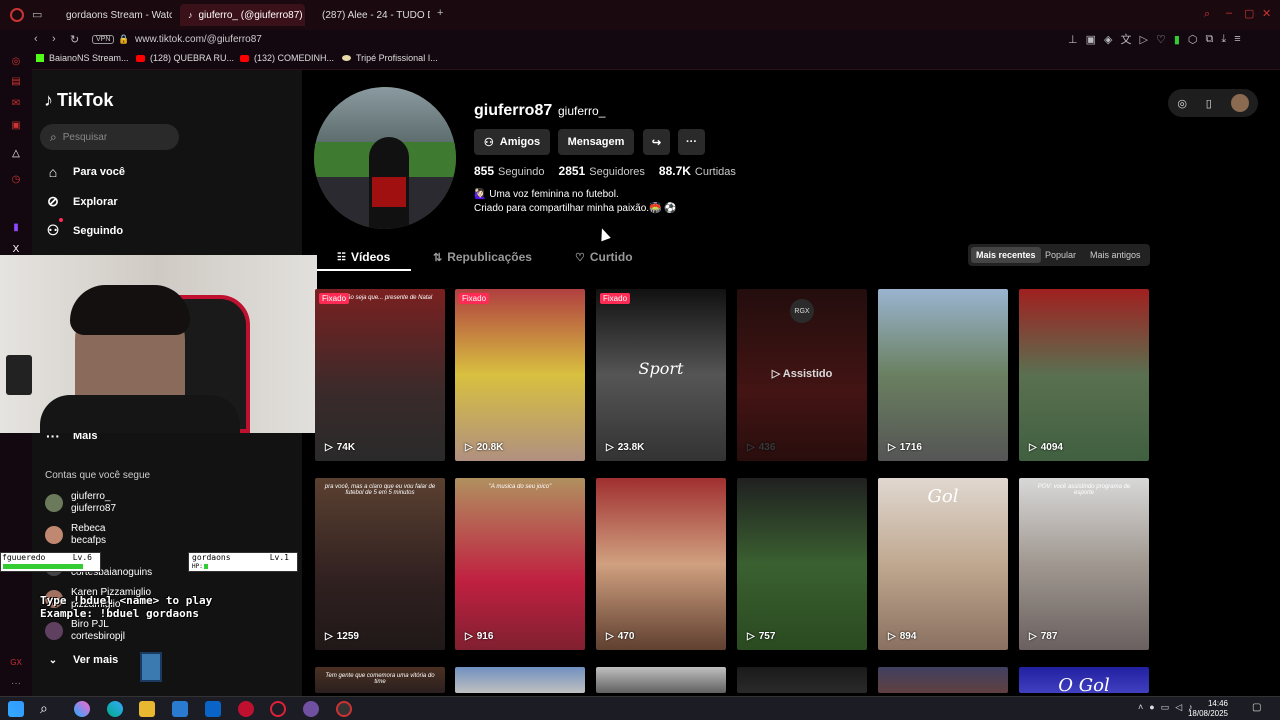 Image resolution: width=1280 pixels, height=720 pixels. Describe the element at coordinates (661, 564) in the screenshot. I see `video-card: ▷ 470` at that location.